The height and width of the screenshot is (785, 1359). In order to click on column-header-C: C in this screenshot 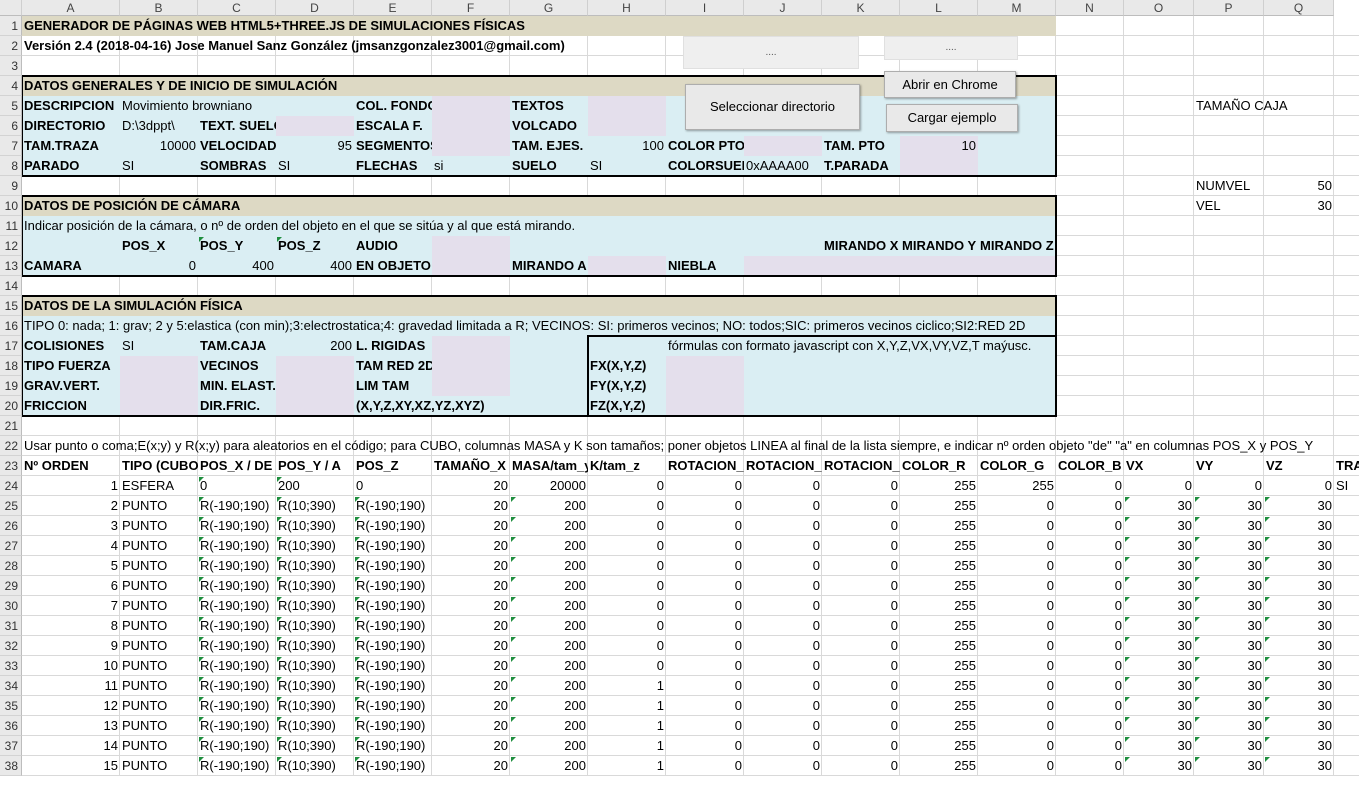, I will do `click(237, 8)`.